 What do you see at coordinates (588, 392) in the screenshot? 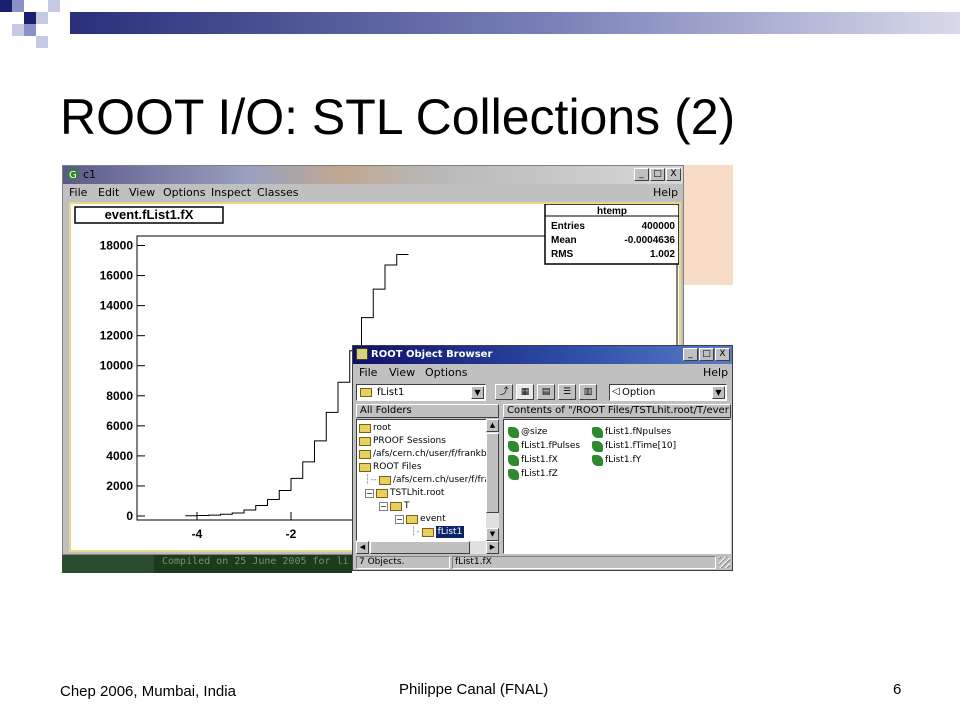
I see `details-view-button: ▥` at bounding box center [588, 392].